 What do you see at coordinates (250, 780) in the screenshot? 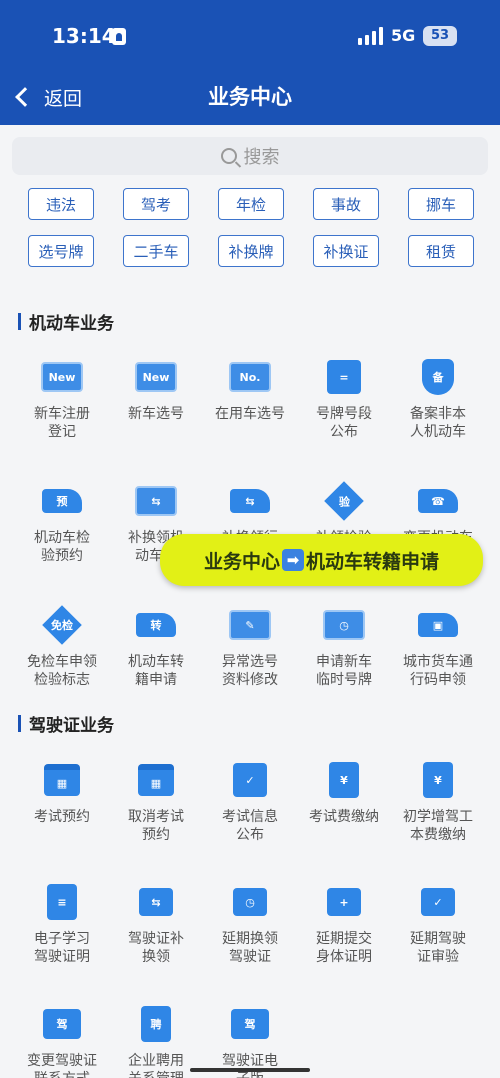
I see `notice-icon: ✓` at bounding box center [250, 780].